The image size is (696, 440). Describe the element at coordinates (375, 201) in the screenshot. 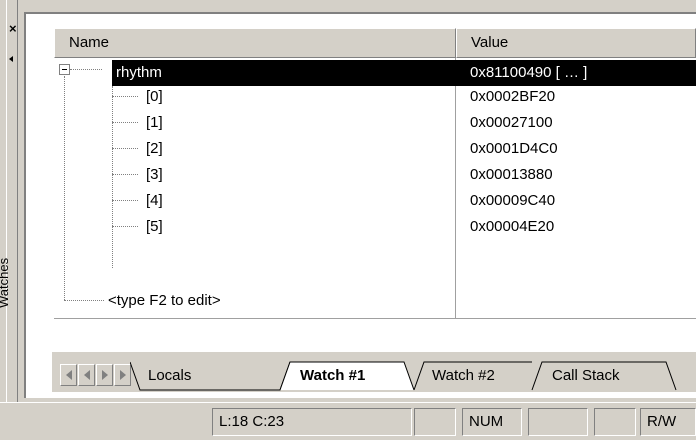

I see `watch-row-child: [4] 0x00009C40` at that location.